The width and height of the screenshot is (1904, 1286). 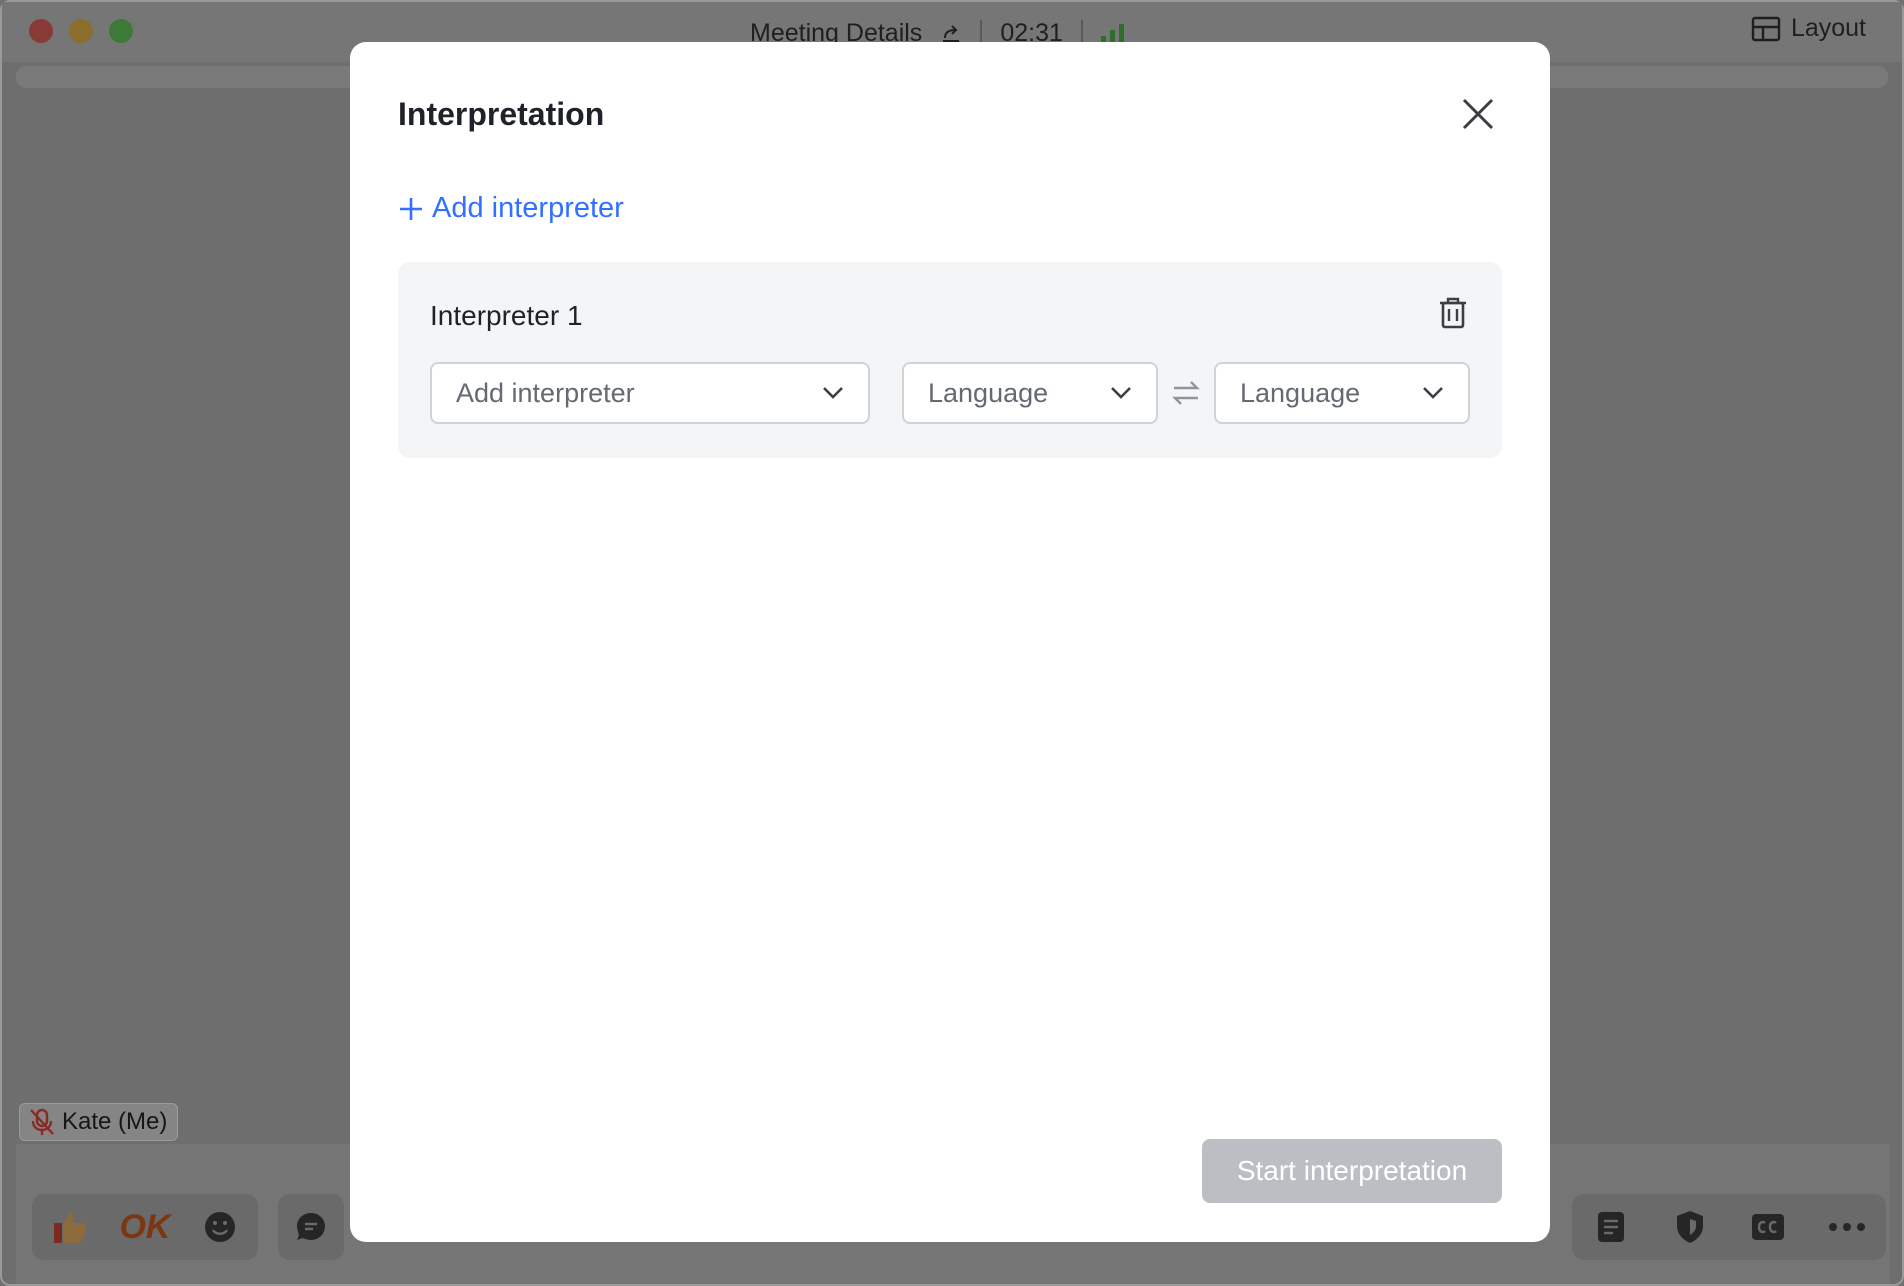 What do you see at coordinates (1112, 33) in the screenshot?
I see `signal-icon` at bounding box center [1112, 33].